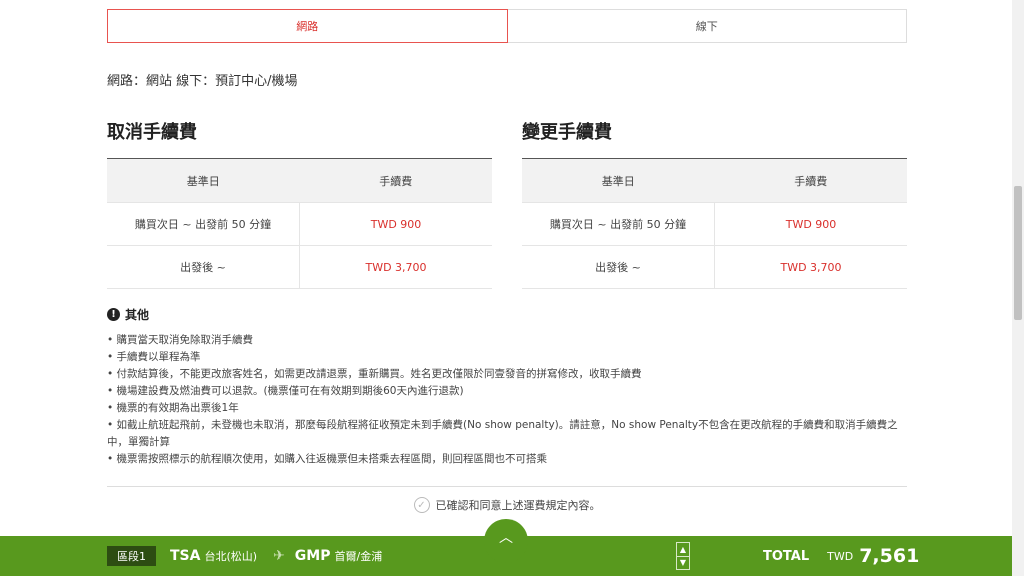 Image resolution: width=1024 pixels, height=576 pixels. I want to click on currency-label: TWD, so click(840, 556).